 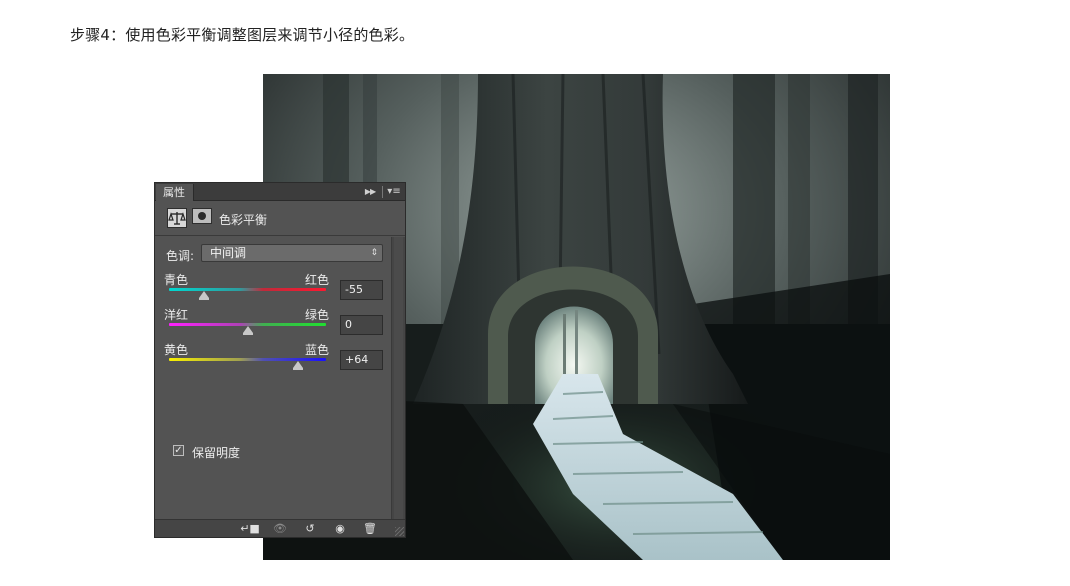 I want to click on panel-scrollbar, so click(x=398, y=378).